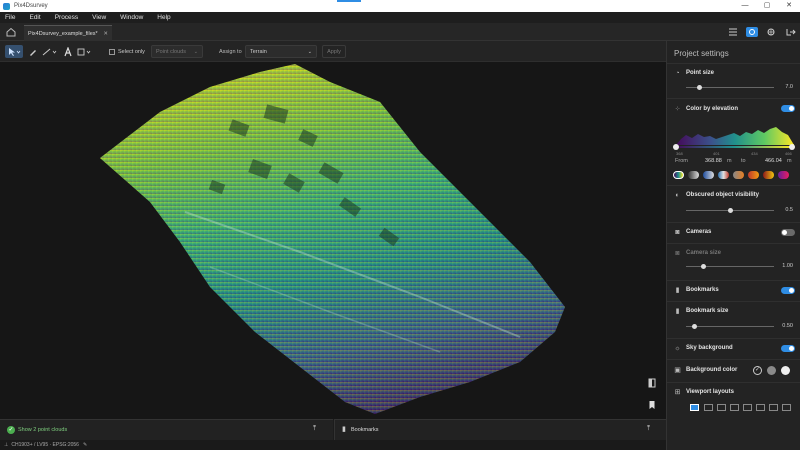 The image size is (800, 450). I want to click on volume-icon, so click(84, 51).